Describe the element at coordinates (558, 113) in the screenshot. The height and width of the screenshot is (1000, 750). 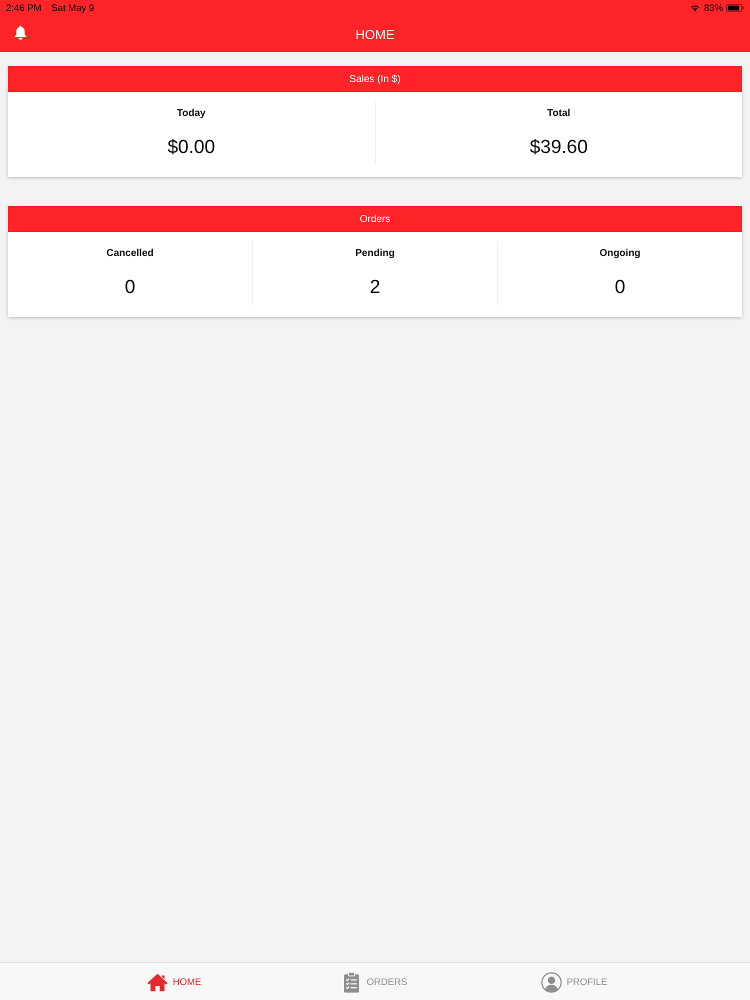
I see `stat-label: Total` at that location.